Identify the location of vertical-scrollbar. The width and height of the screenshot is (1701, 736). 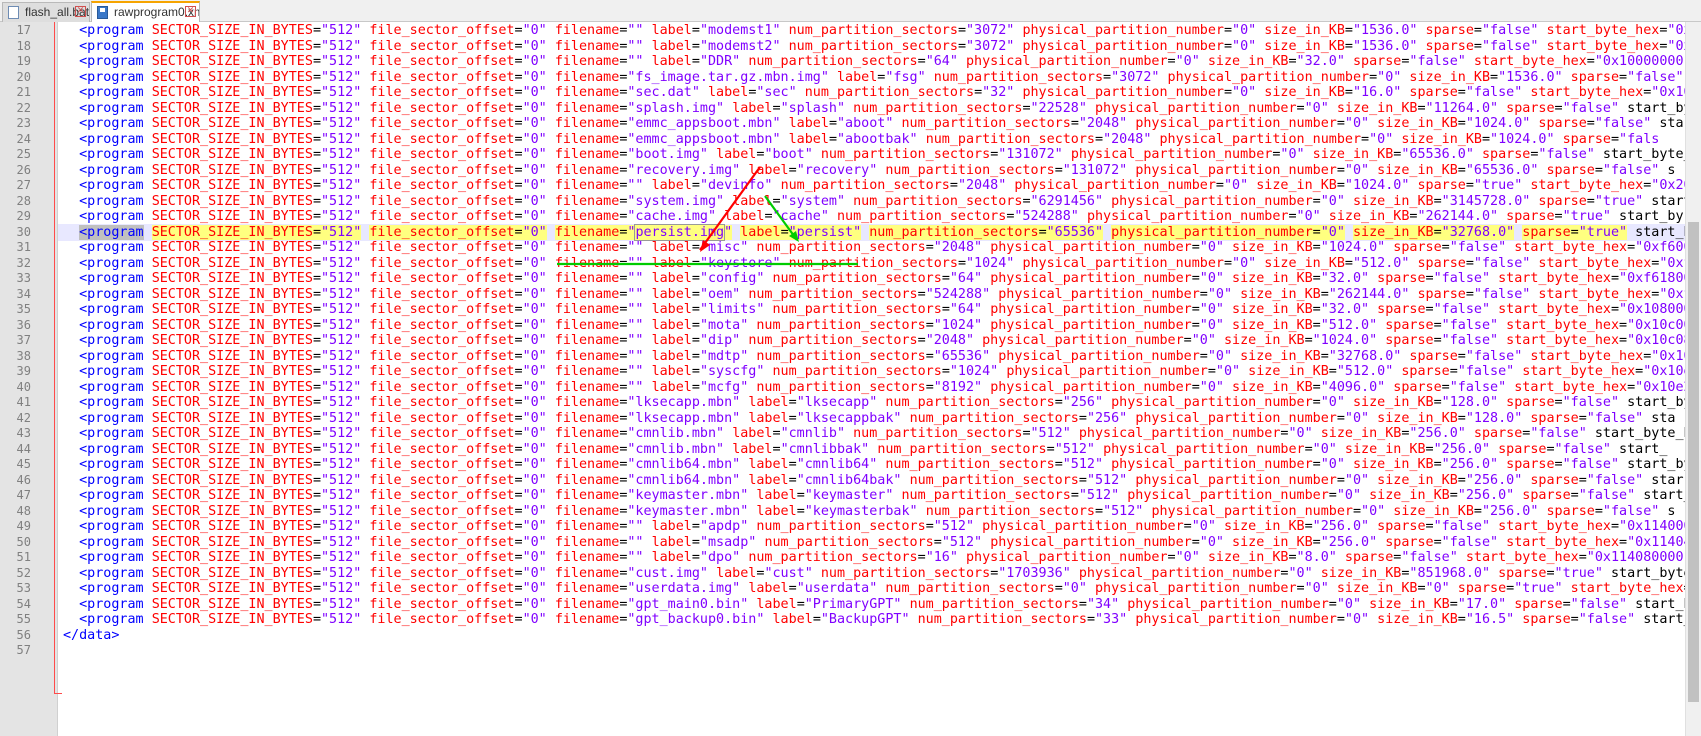
(1693, 379).